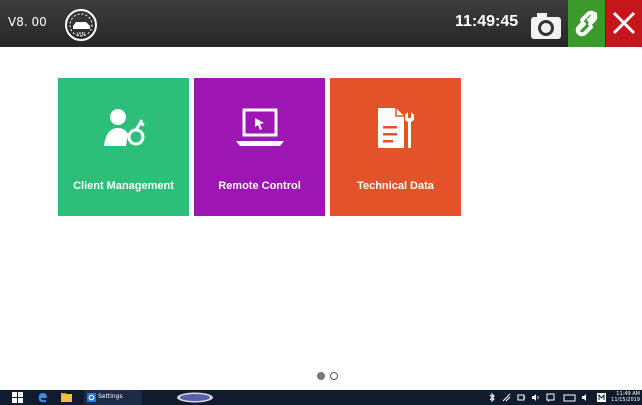  Describe the element at coordinates (396, 128) in the screenshot. I see `document-wrench-icon` at that location.